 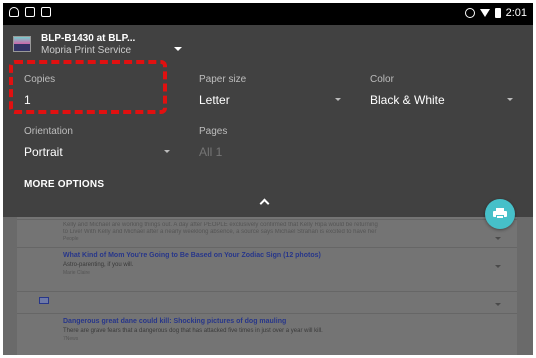 I want to click on wifi-icon, so click(x=484, y=13).